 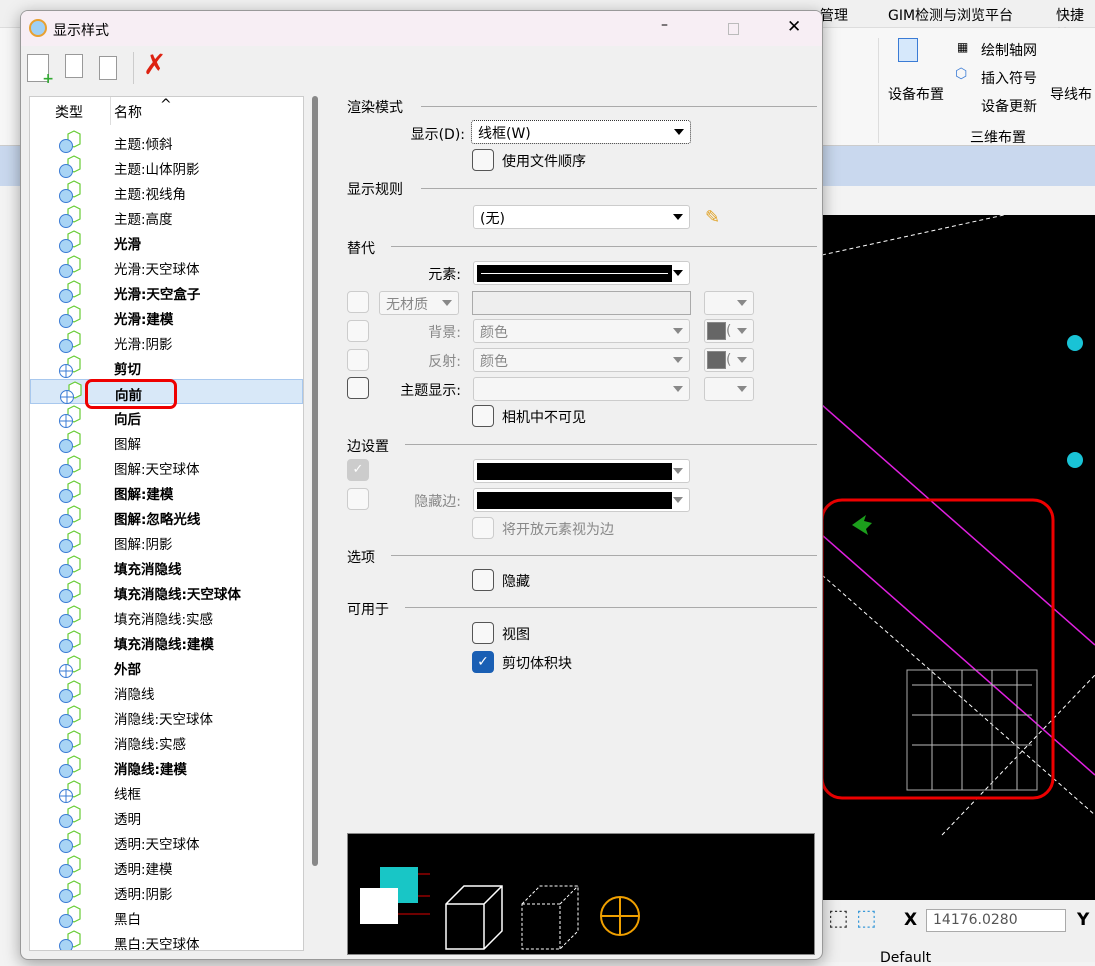 I want to click on list-item-label: 主题:高度, so click(x=143, y=220).